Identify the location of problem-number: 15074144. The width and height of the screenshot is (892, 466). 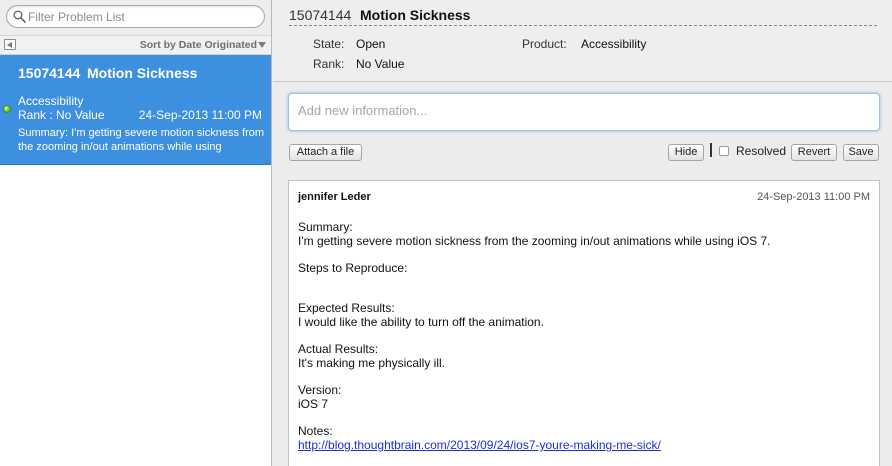
(49, 73).